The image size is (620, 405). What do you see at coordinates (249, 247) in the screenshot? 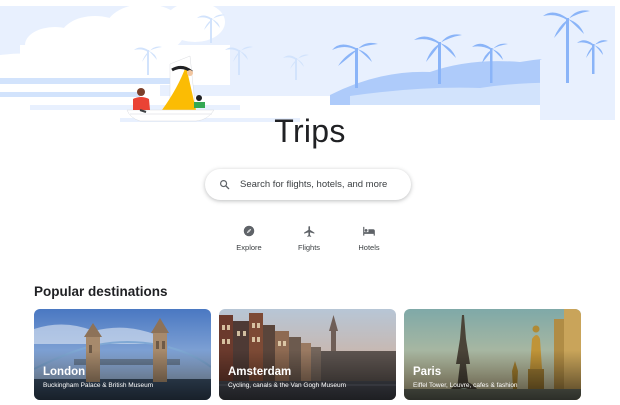
I see `explore-label: Explore` at bounding box center [249, 247].